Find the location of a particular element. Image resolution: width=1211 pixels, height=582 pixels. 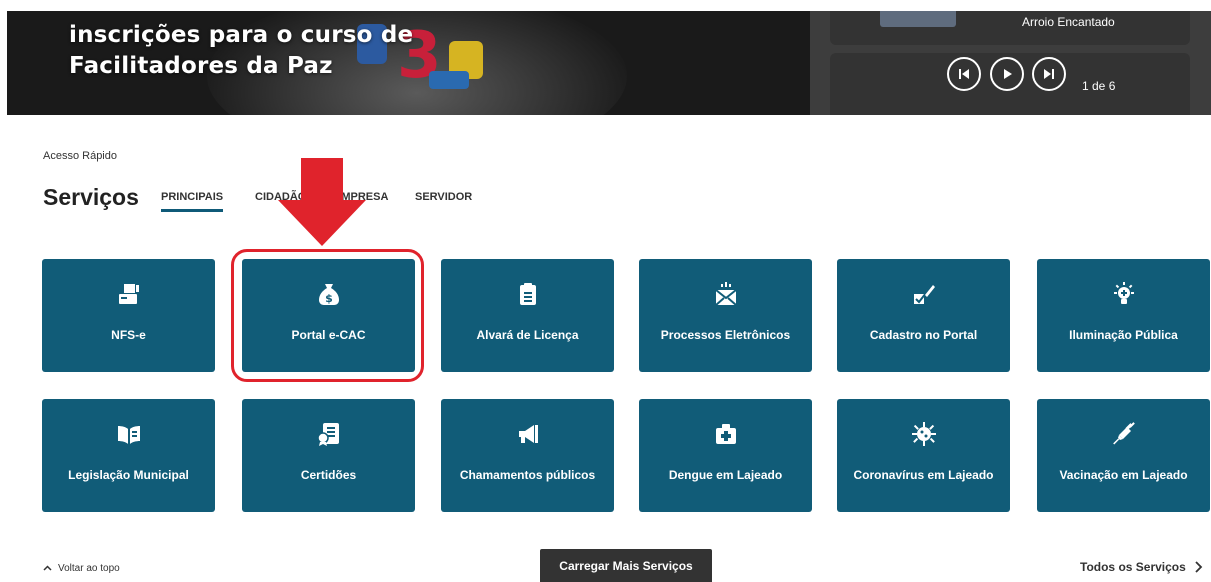

service-tile-chamamentos: Chamamentos públicos is located at coordinates (527, 455).